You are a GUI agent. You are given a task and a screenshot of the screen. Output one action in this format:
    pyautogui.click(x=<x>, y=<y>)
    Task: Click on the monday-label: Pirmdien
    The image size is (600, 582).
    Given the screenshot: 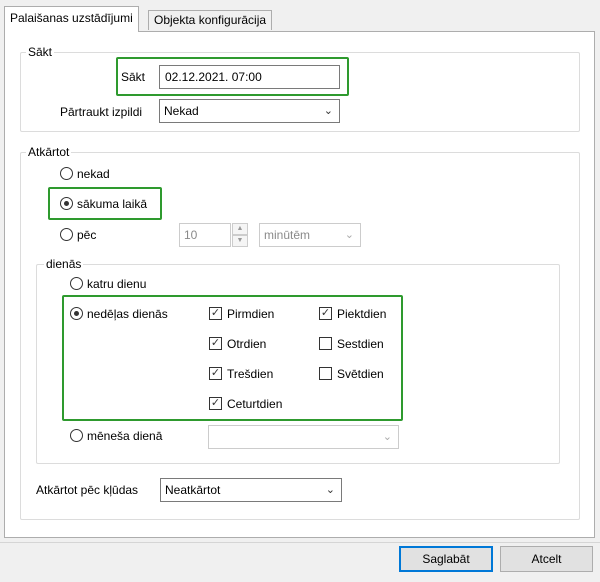 What is the action you would take?
    pyautogui.click(x=251, y=314)
    